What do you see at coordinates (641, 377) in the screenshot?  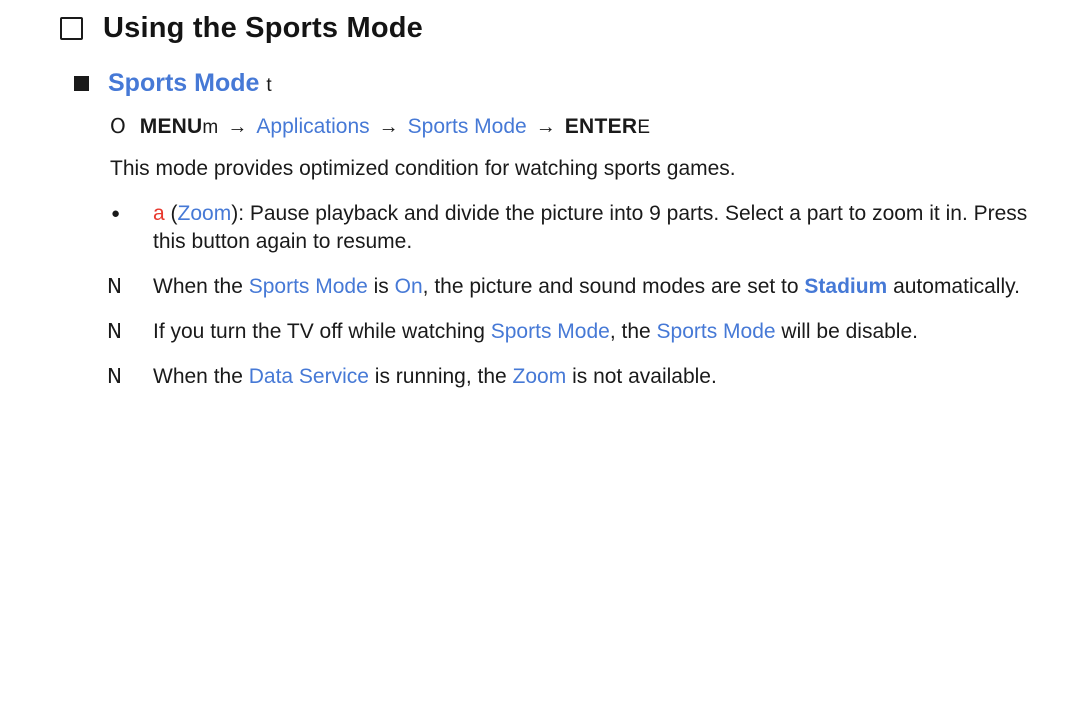 I see `note-text-span: is not available.` at bounding box center [641, 377].